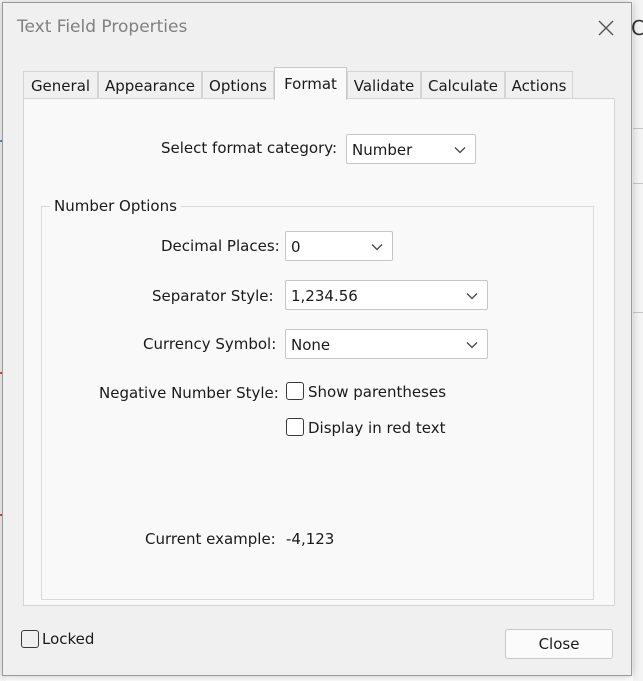  Describe the element at coordinates (386, 295) in the screenshot. I see `separator-style-select: 1,234.56` at that location.